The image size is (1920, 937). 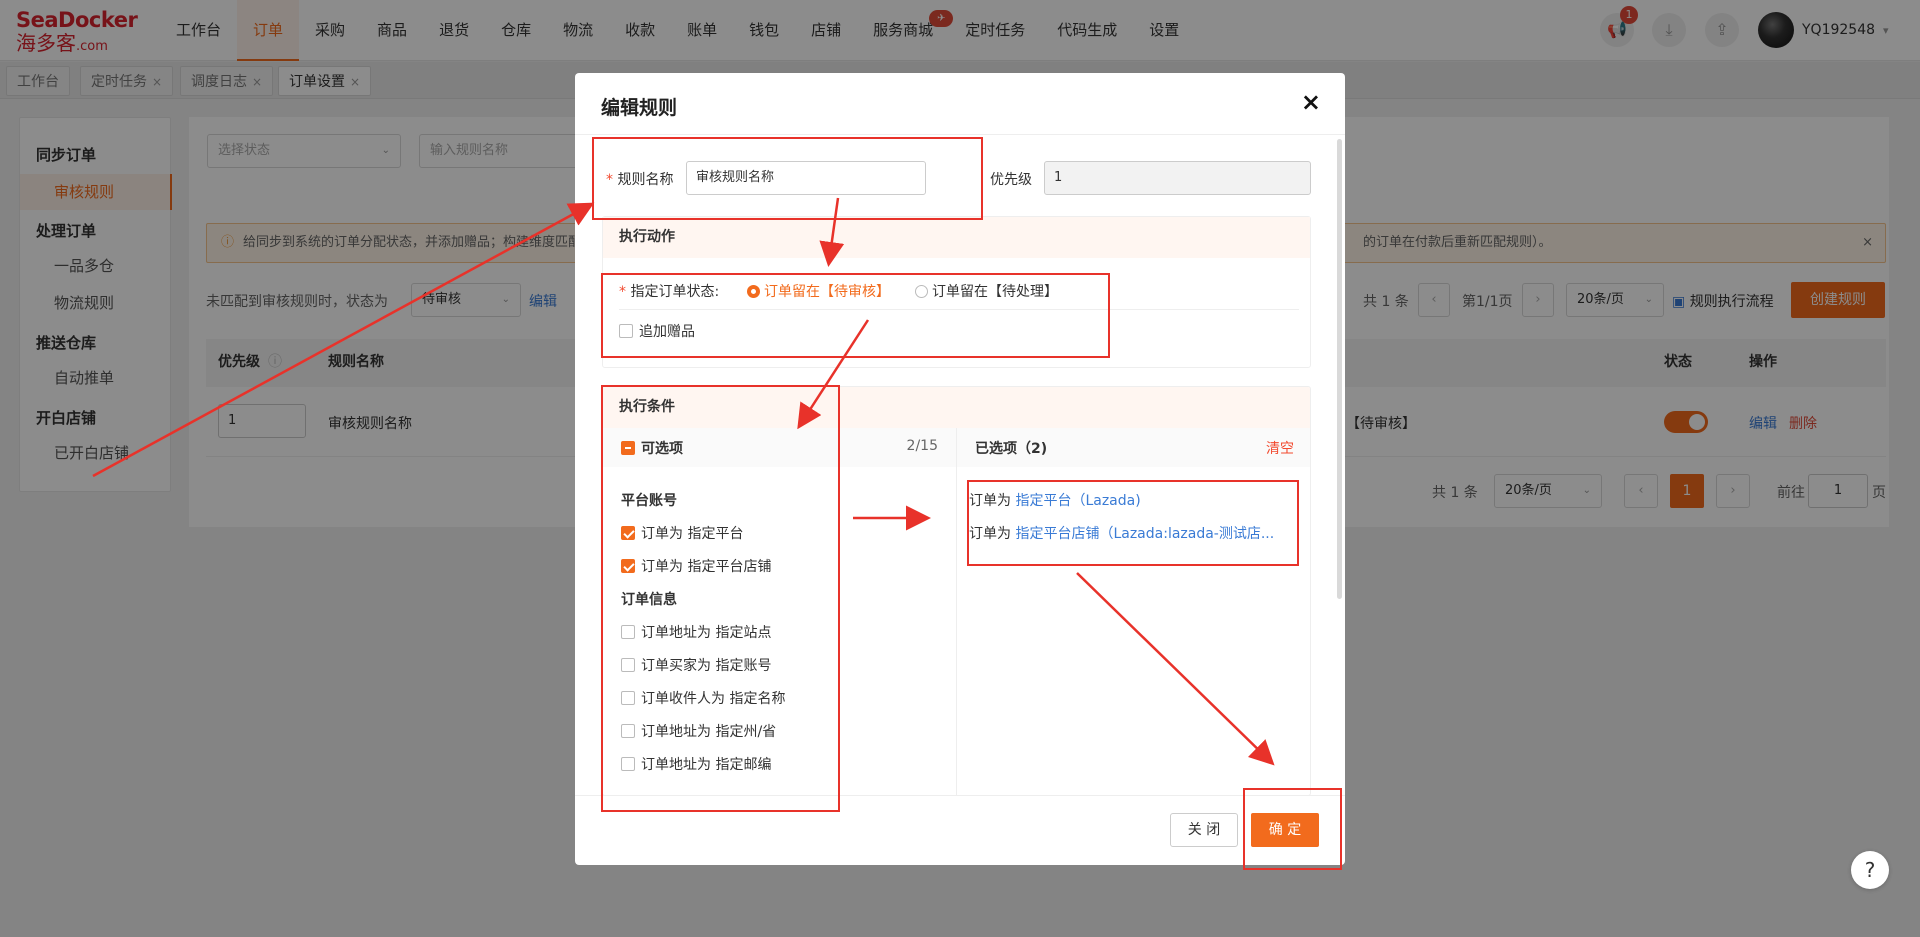 What do you see at coordinates (855, 315) in the screenshot?
I see `annotation-box-order-status` at bounding box center [855, 315].